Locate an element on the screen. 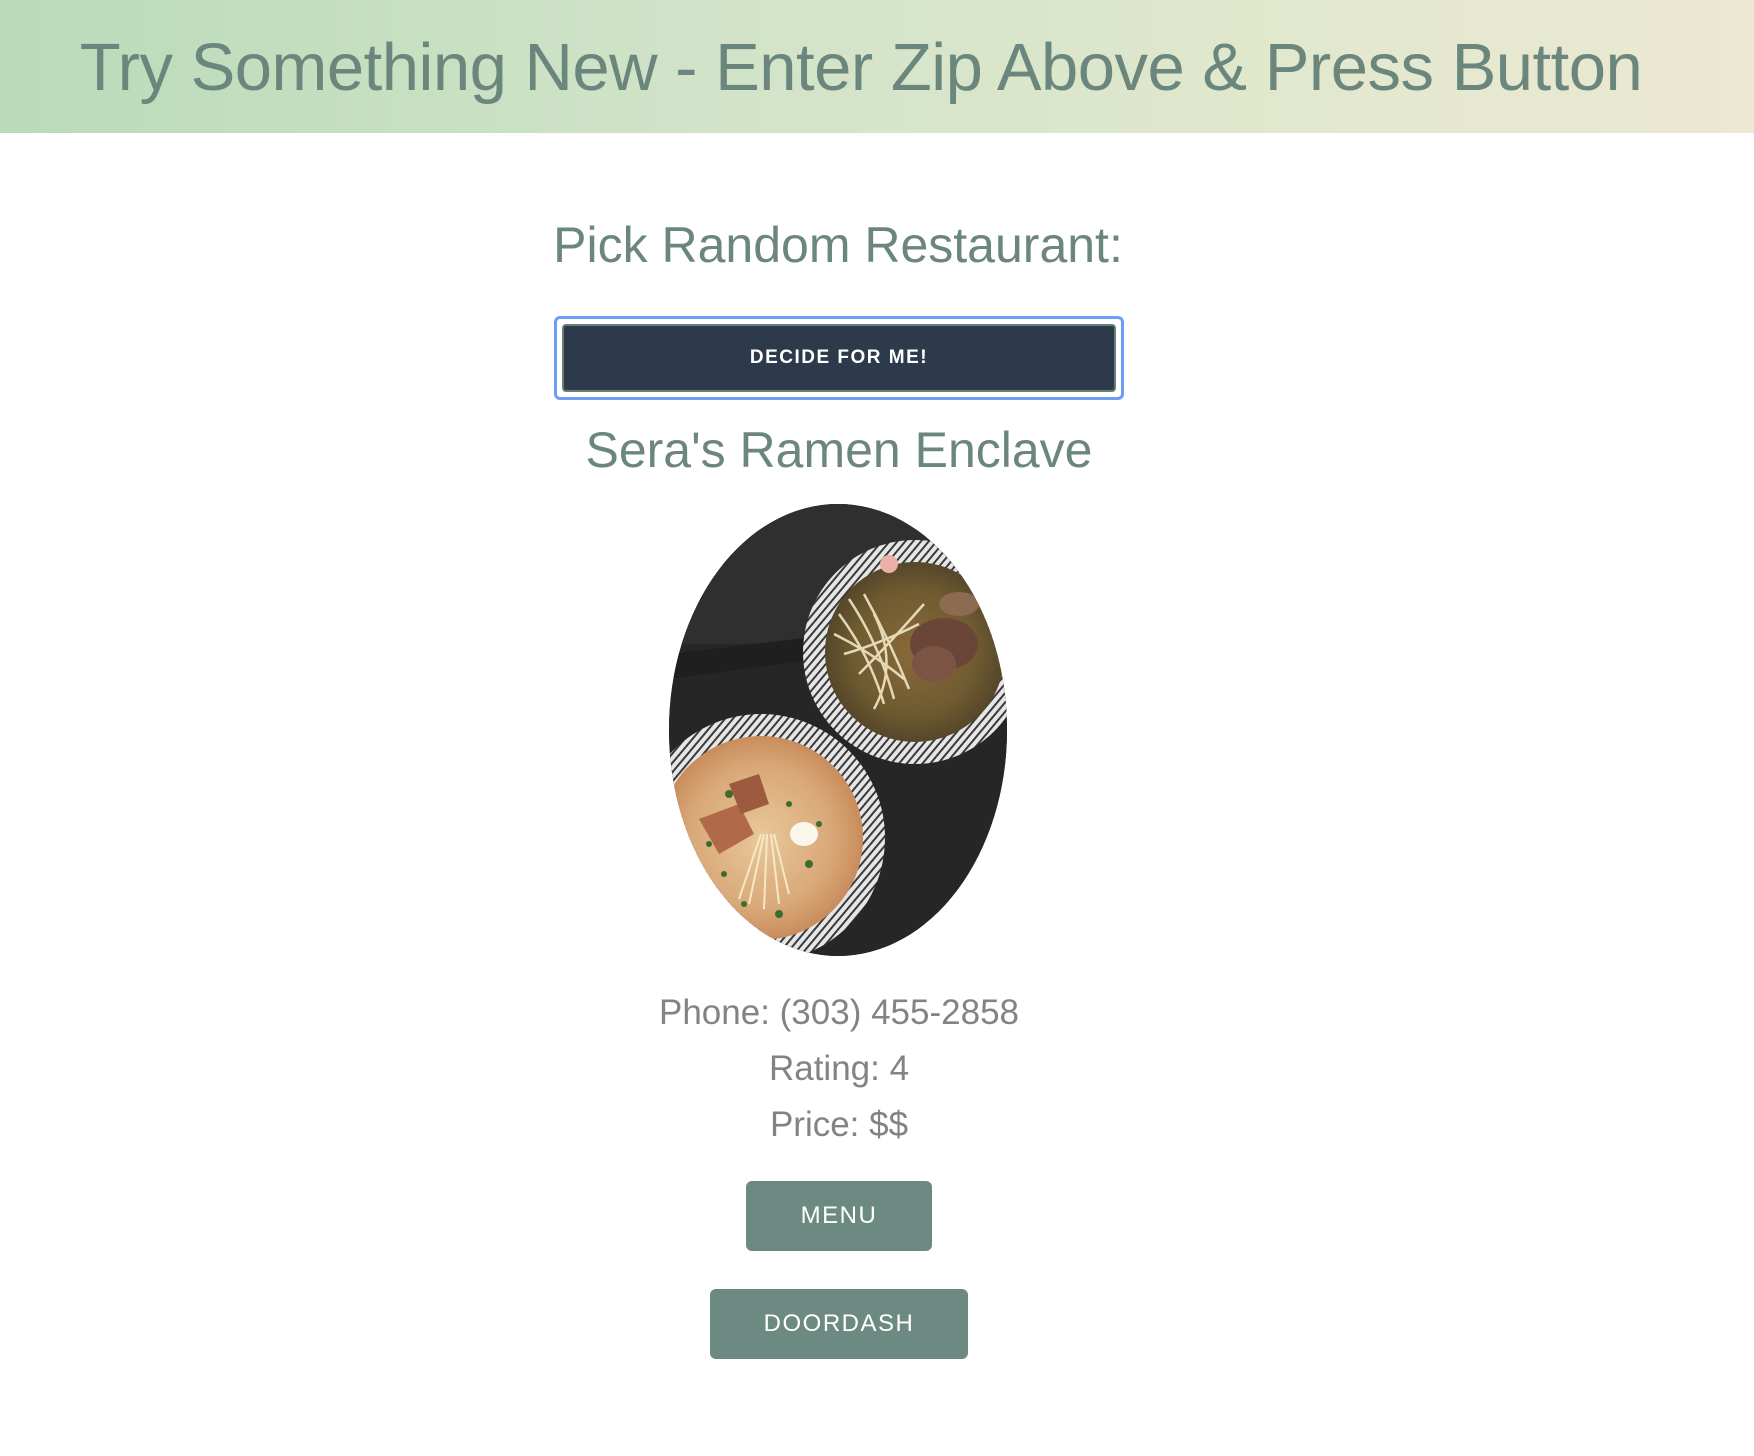  decide-for-me-label: DECIDE FOR ME! is located at coordinates (839, 358).